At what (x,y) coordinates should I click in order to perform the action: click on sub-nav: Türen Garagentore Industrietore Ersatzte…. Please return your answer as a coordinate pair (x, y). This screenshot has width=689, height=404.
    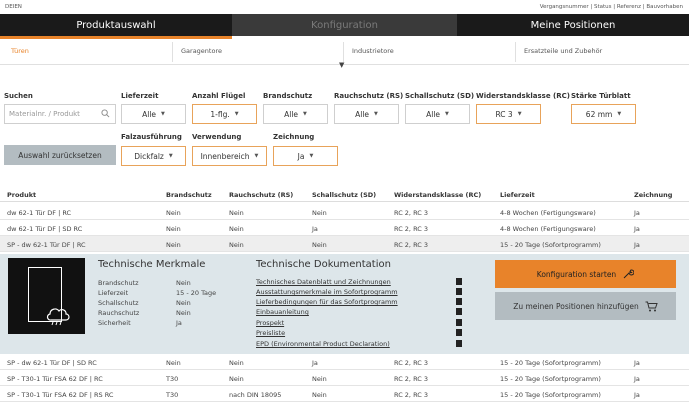
    Looking at the image, I should click on (344, 52).